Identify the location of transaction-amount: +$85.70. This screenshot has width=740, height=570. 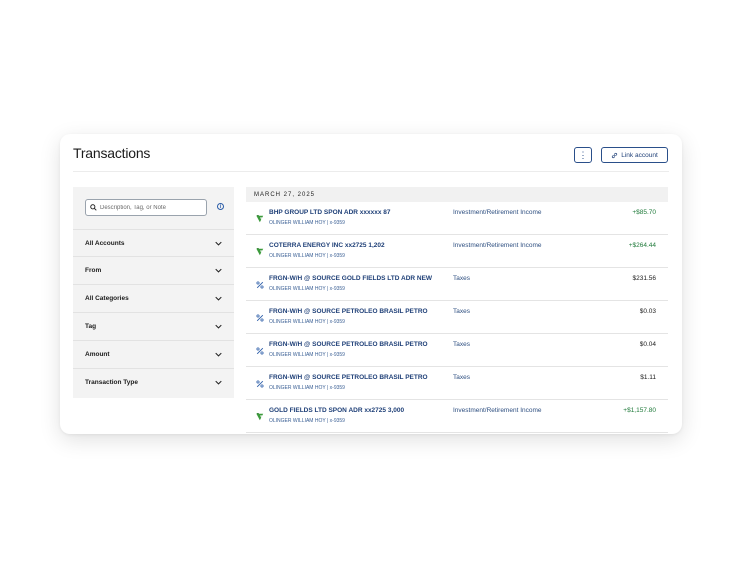
(644, 212).